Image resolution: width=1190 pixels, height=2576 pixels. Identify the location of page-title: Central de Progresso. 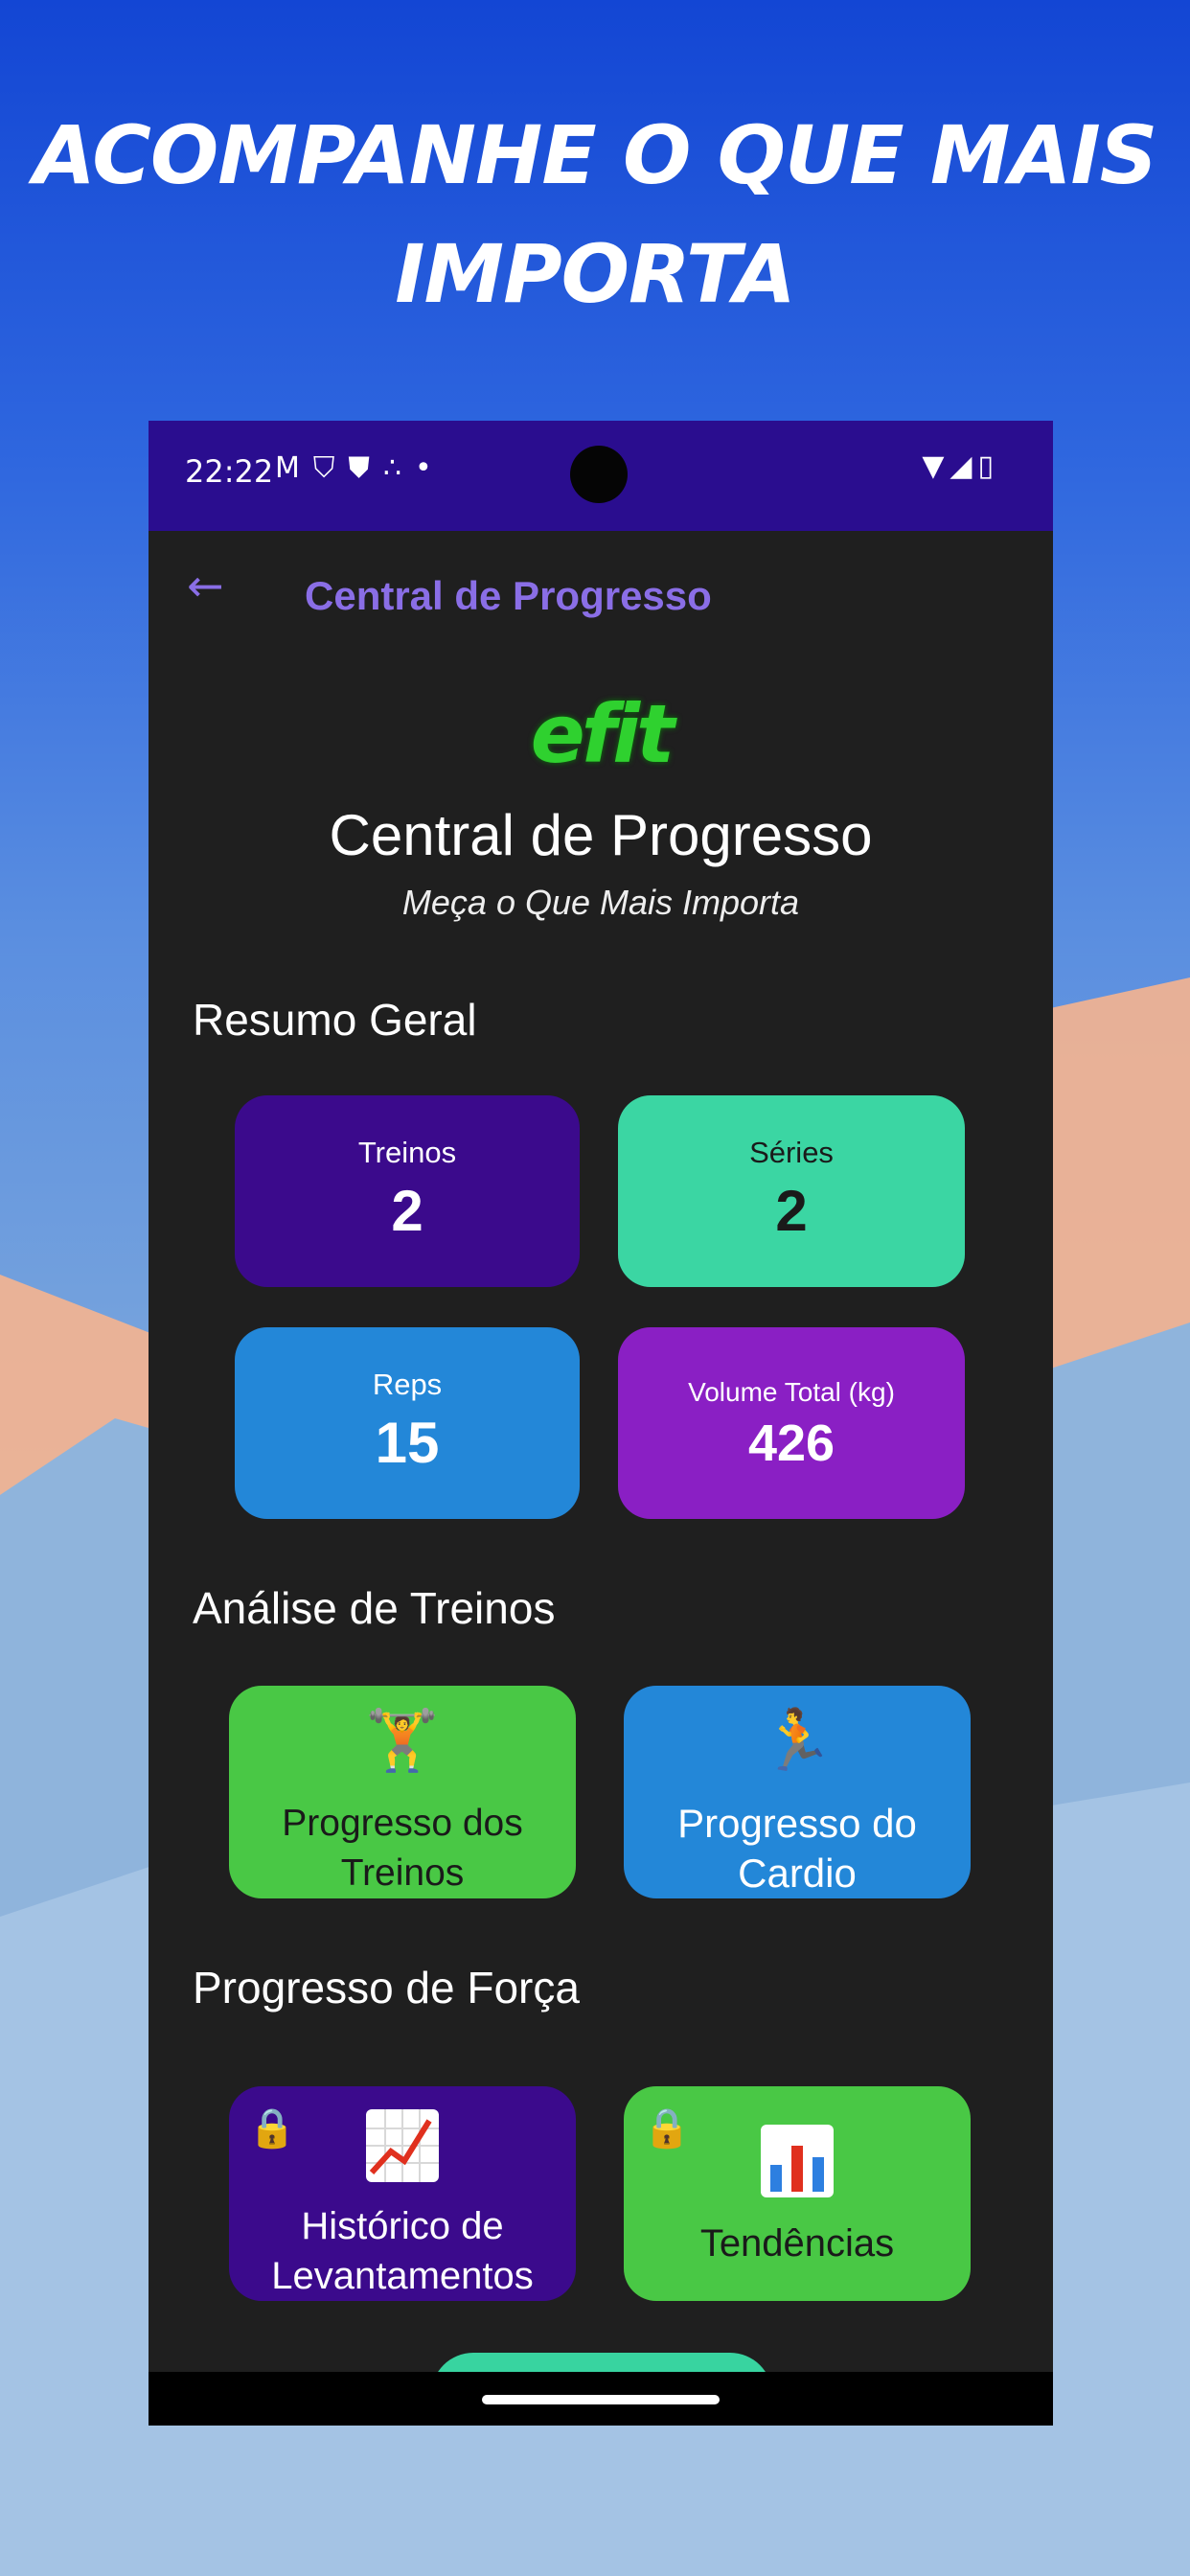
(601, 835).